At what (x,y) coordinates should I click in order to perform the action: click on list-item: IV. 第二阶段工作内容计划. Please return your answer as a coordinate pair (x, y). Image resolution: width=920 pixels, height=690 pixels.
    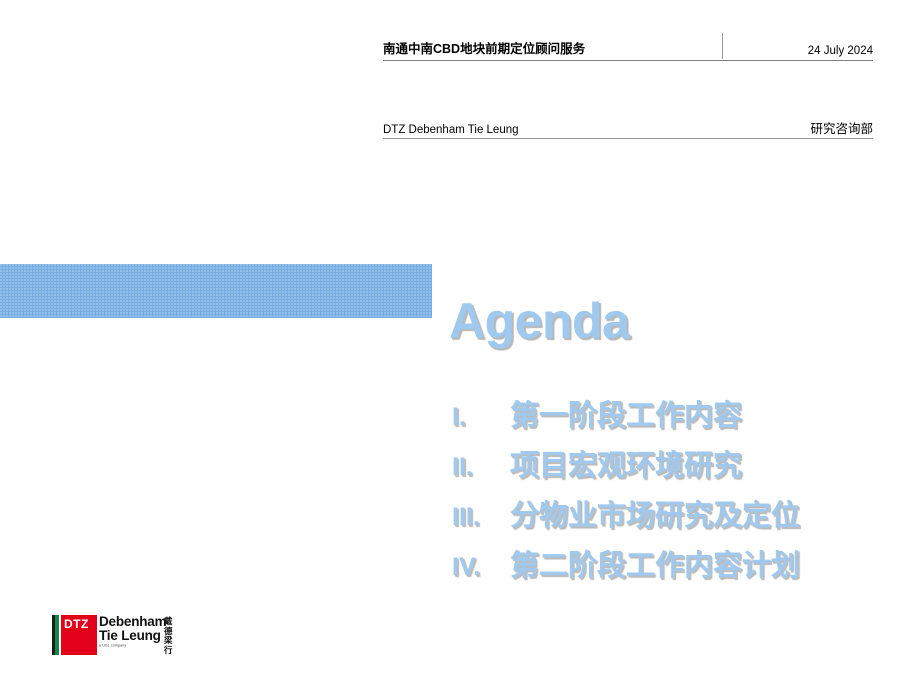
    Looking at the image, I should click on (667, 567).